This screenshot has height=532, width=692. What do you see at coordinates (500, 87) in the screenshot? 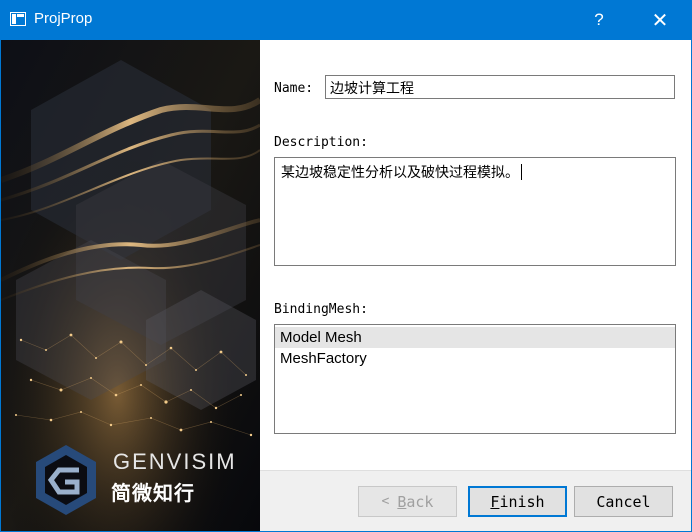
I see `name-input: 边坡计算工程` at bounding box center [500, 87].